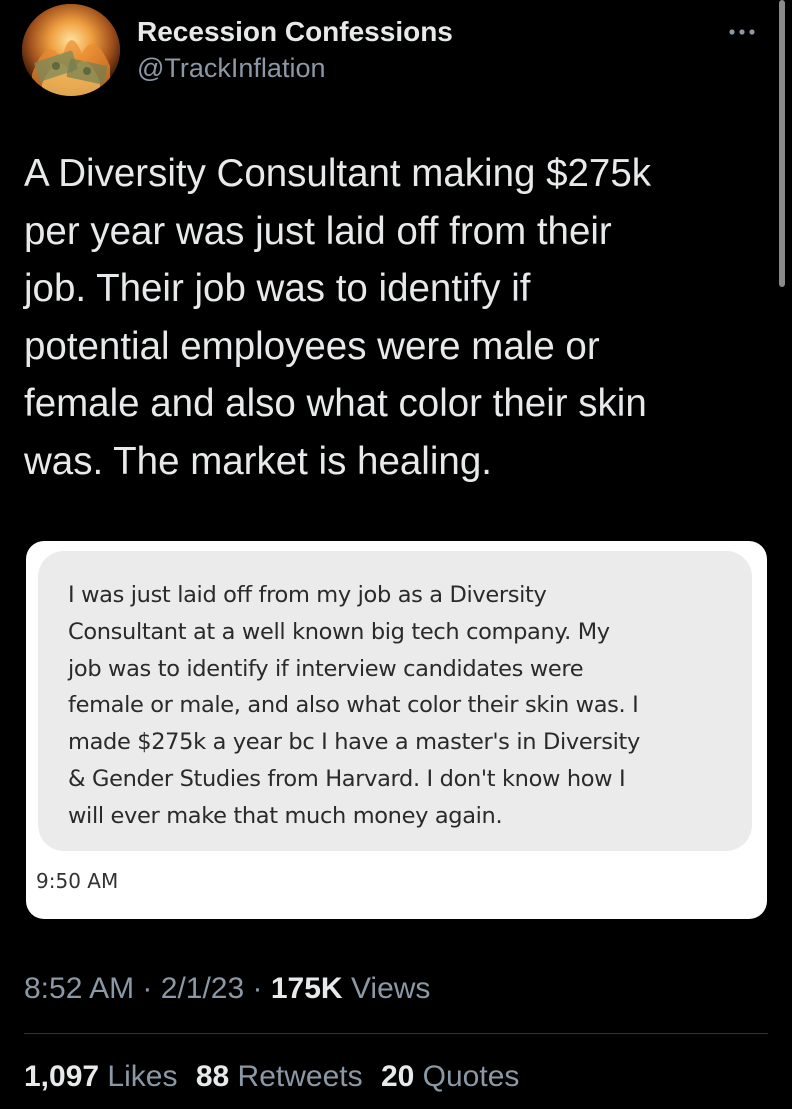  What do you see at coordinates (77, 881) in the screenshot?
I see `message-timestamp: 9:50 AM` at bounding box center [77, 881].